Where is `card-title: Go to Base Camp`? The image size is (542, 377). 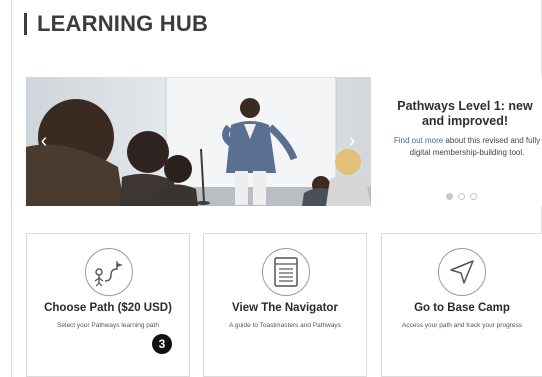 card-title: Go to Base Camp is located at coordinates (462, 308).